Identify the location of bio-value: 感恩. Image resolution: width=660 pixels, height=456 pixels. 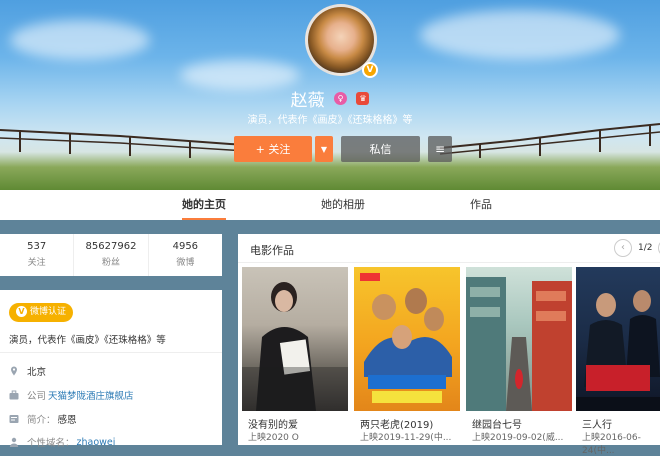
(67, 420).